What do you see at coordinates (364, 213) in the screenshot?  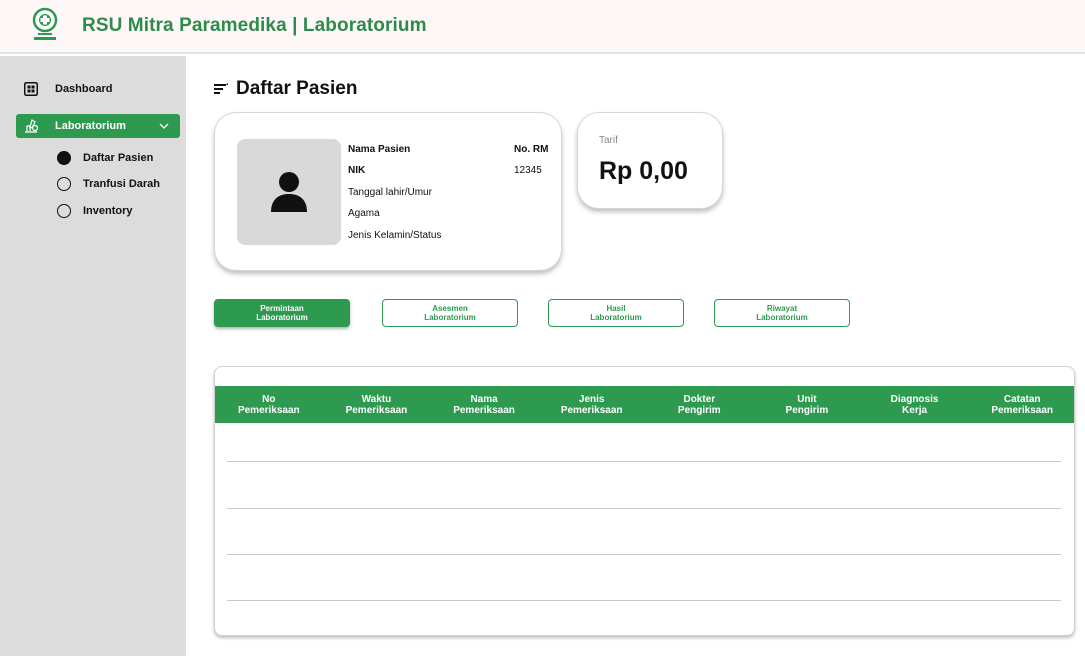 I see `patient-religion-label: Agama` at bounding box center [364, 213].